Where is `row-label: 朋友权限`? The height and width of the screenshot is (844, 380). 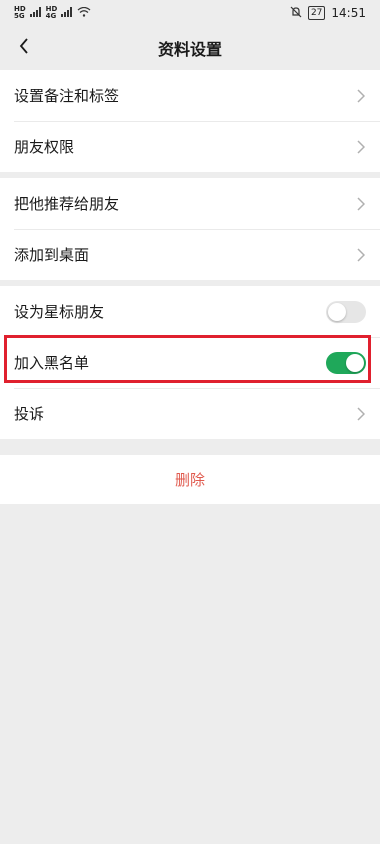
row-label: 朋友权限 is located at coordinates (44, 147).